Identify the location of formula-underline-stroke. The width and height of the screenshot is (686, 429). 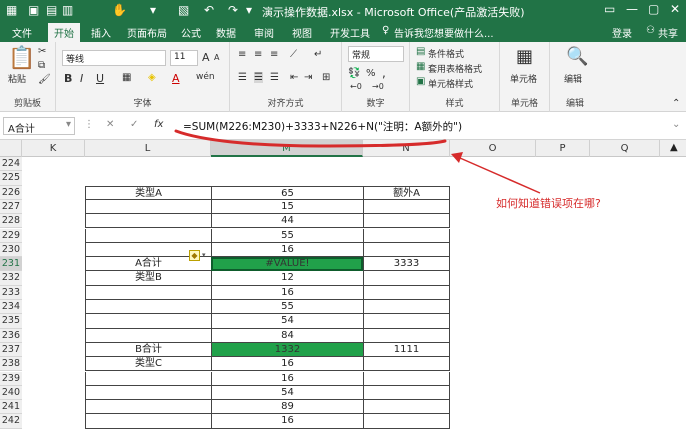
(310, 138).